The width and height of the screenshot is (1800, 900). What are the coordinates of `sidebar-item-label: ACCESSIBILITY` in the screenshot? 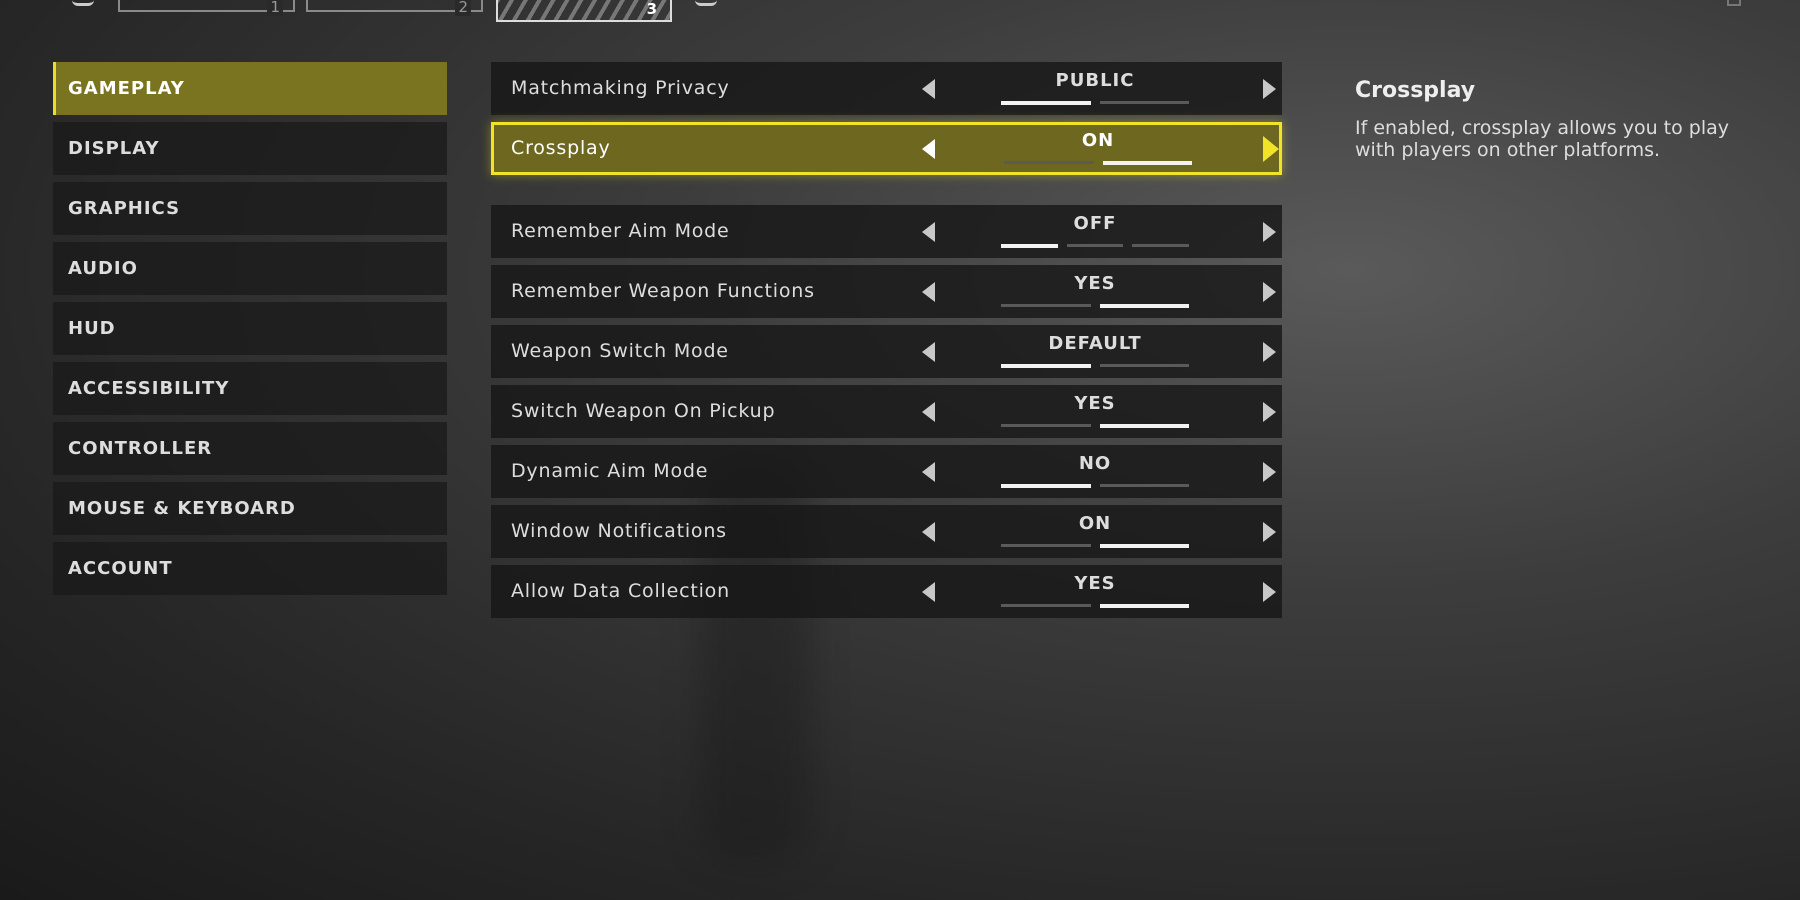 It's located at (149, 388).